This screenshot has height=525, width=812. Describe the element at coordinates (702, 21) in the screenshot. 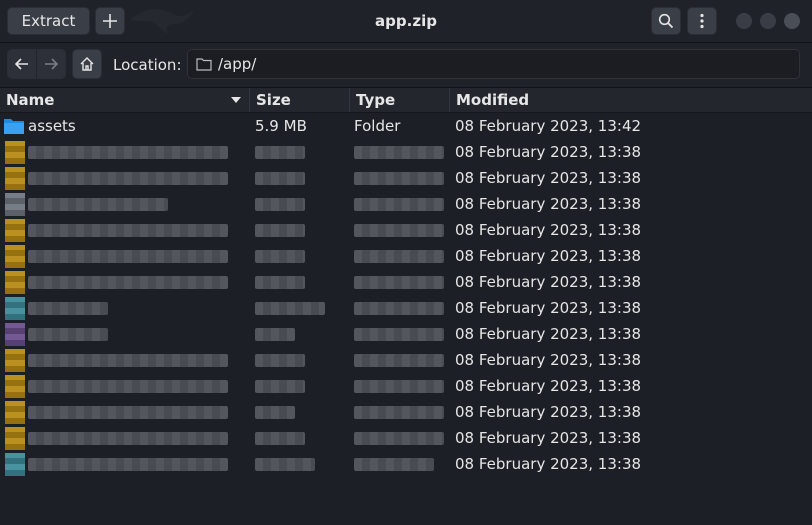

I see `main-menu-button` at that location.